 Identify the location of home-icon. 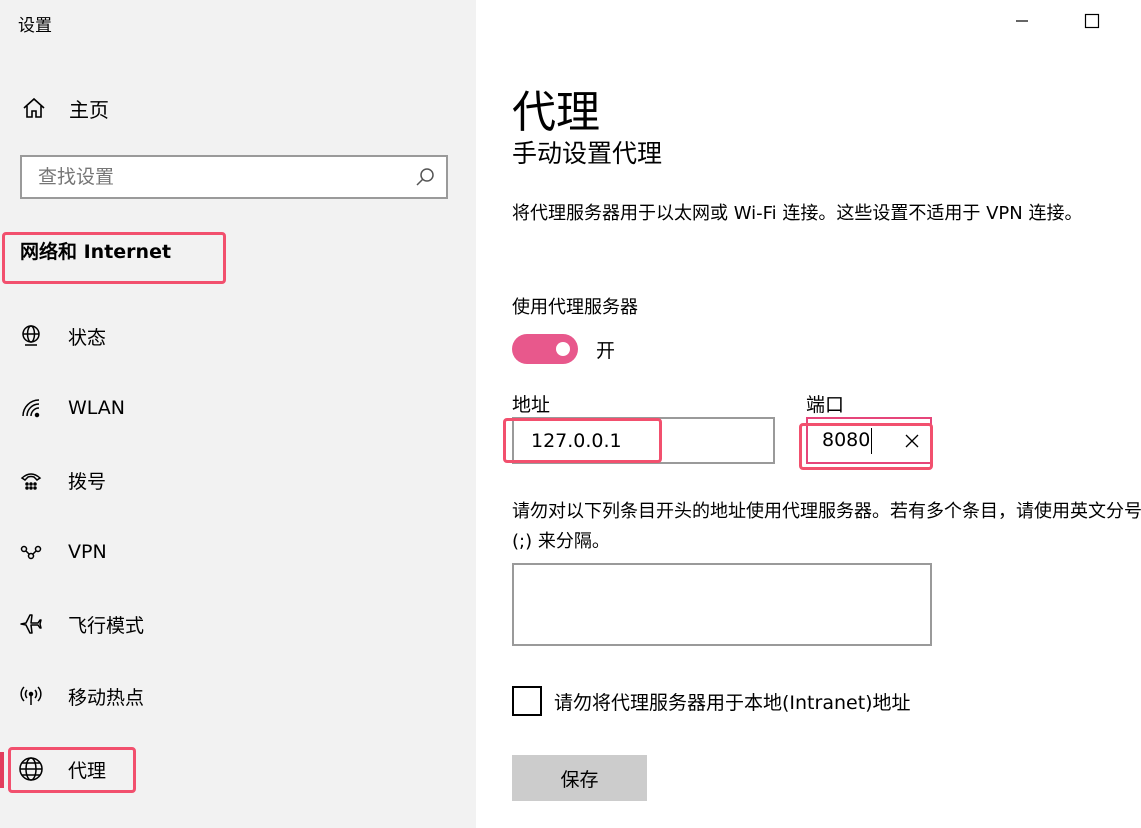
(34, 108).